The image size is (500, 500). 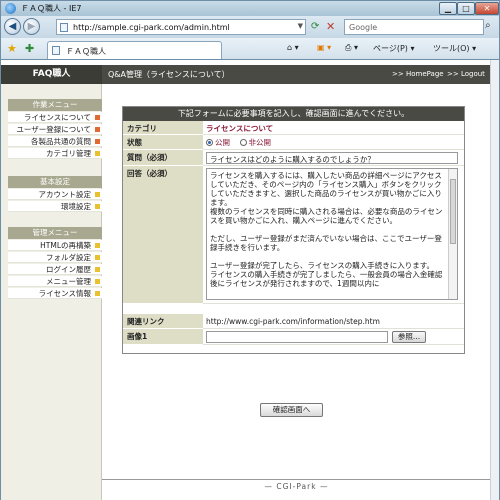 I want to click on sidebar-item-menu-admin: メニュー管理, so click(x=55, y=281).